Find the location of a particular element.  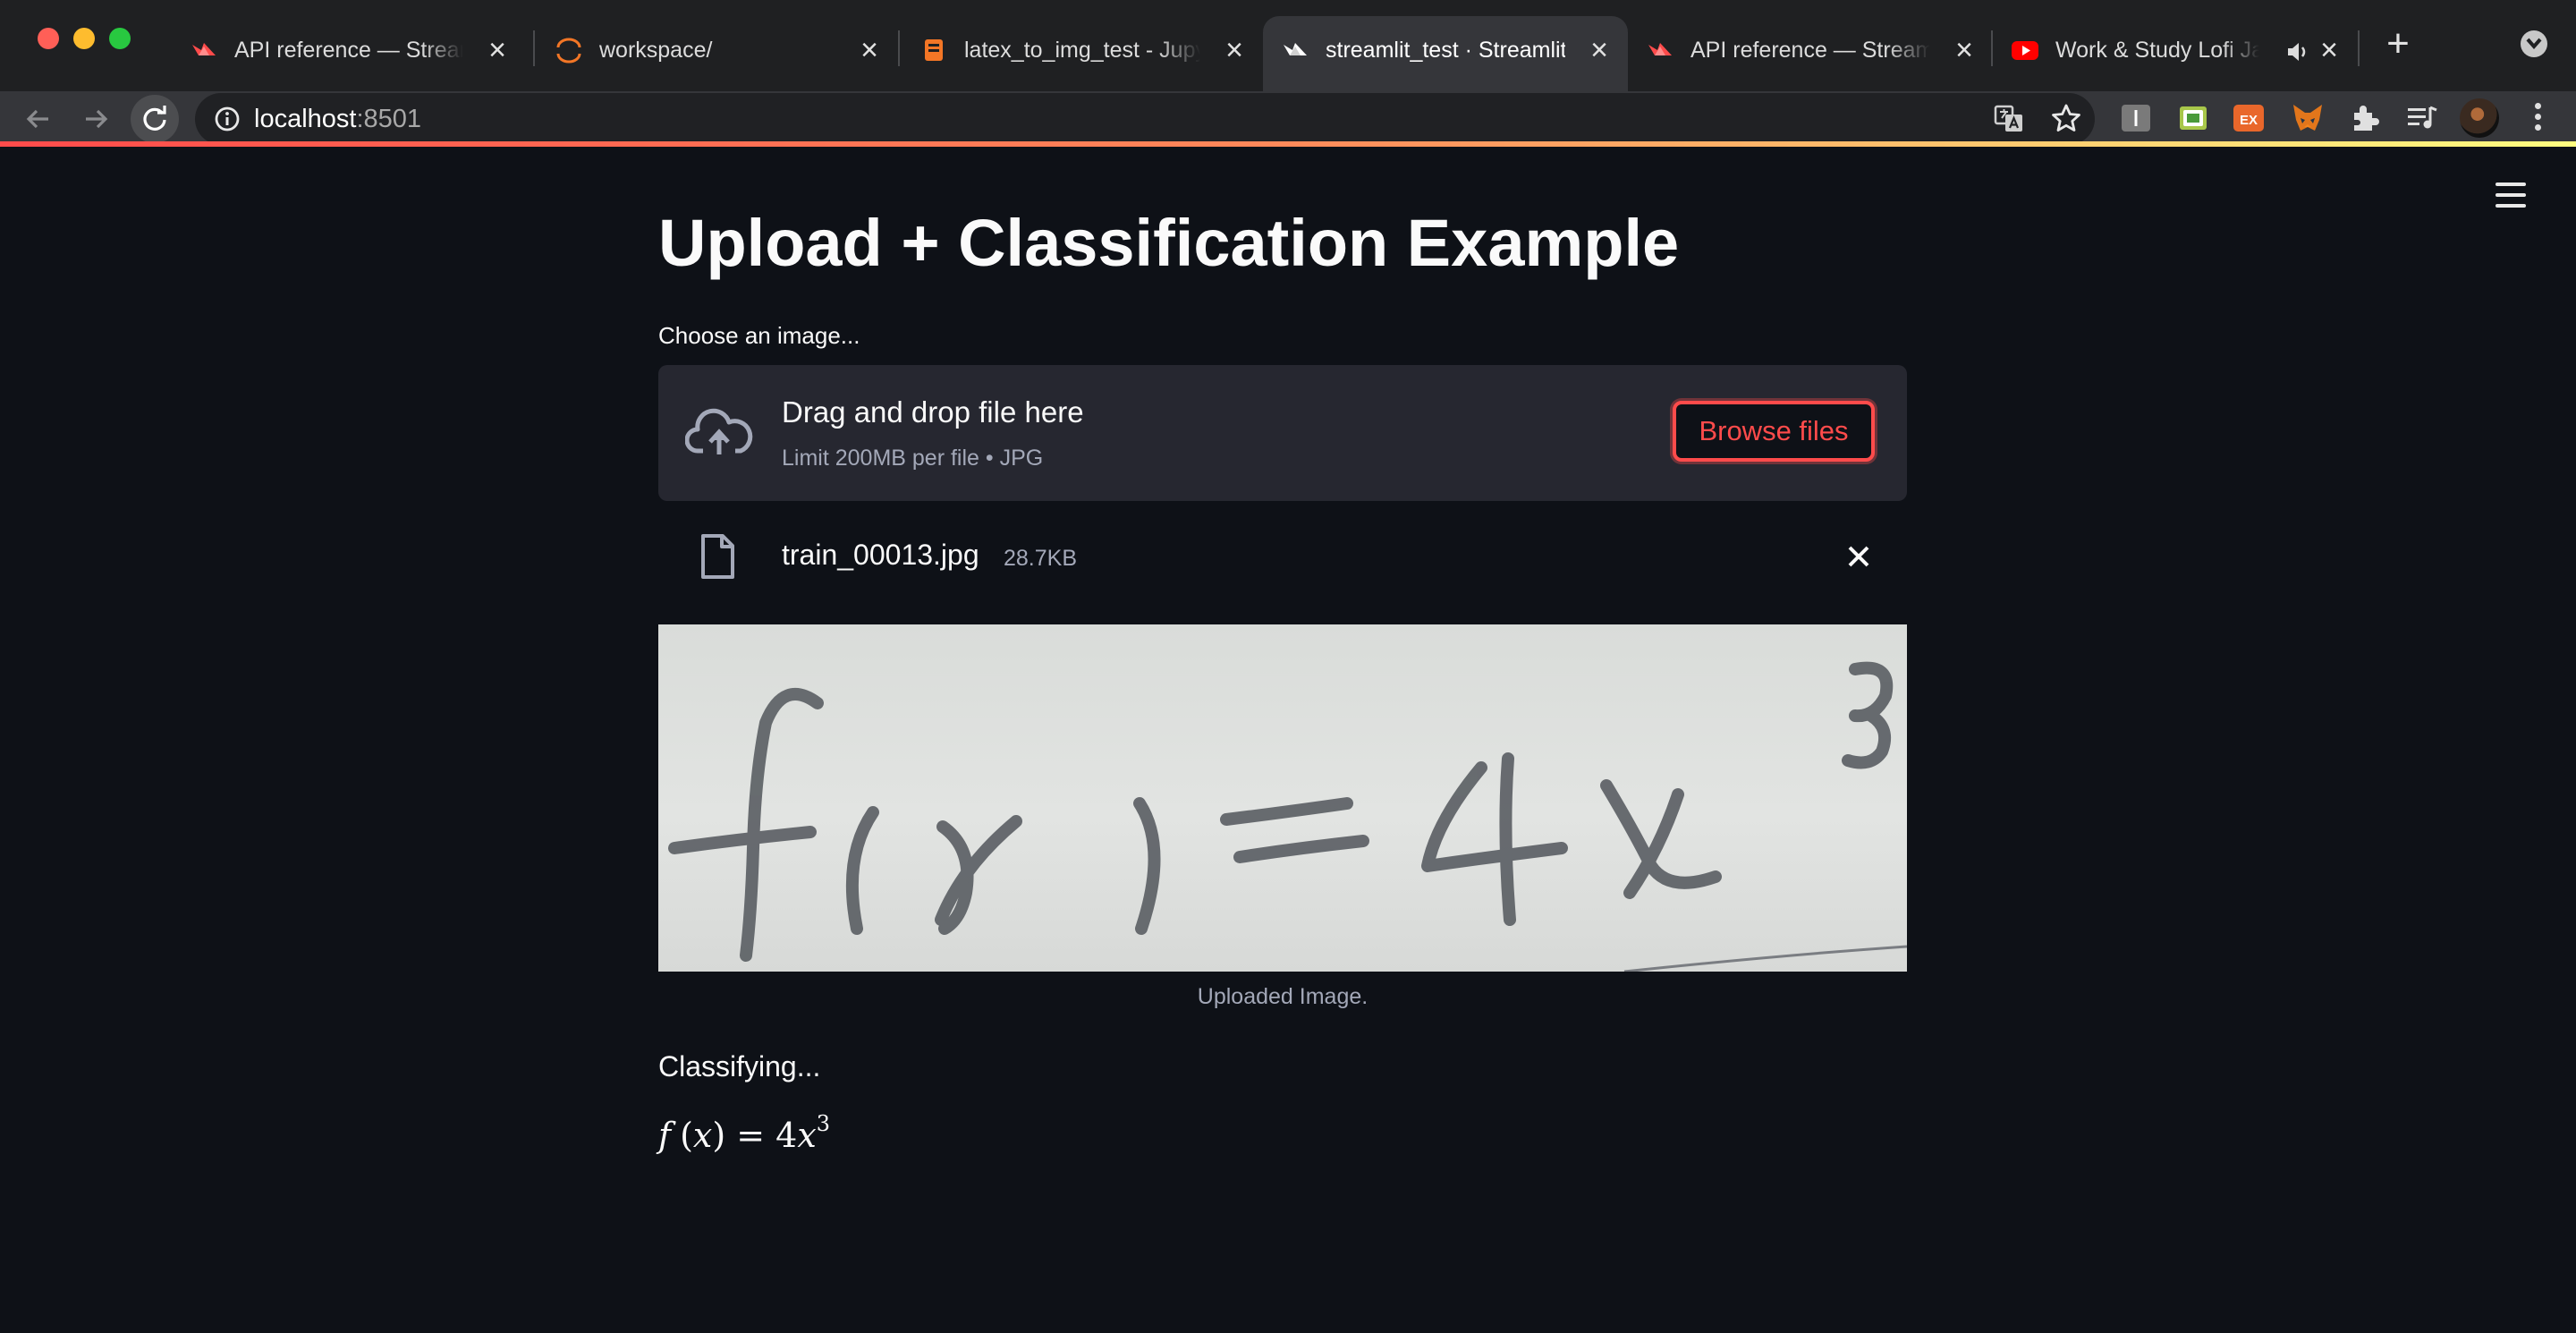

site-info-icon is located at coordinates (227, 119).